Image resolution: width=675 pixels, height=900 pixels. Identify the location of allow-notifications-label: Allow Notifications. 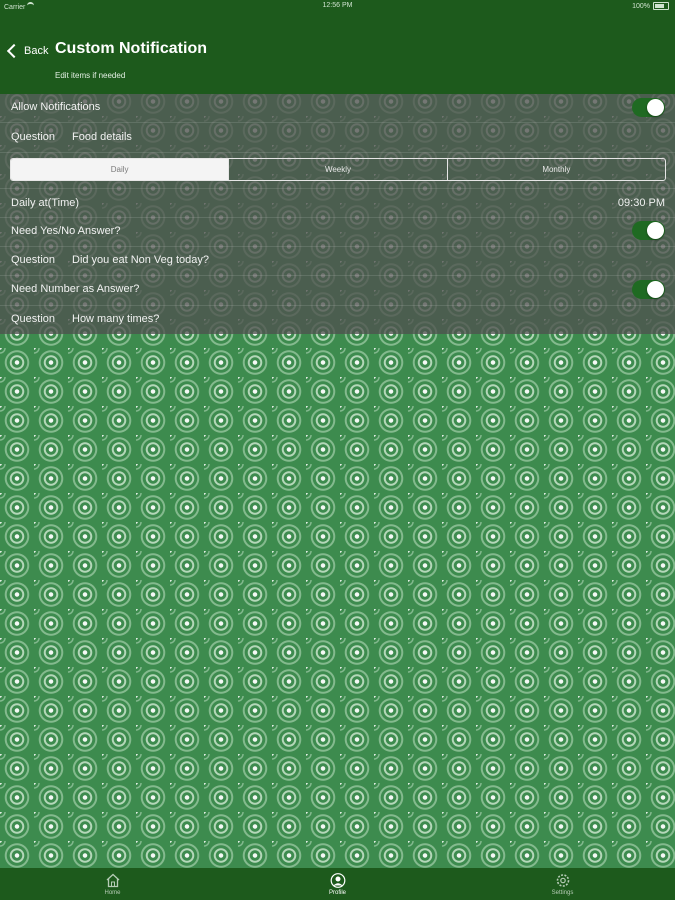
(56, 107).